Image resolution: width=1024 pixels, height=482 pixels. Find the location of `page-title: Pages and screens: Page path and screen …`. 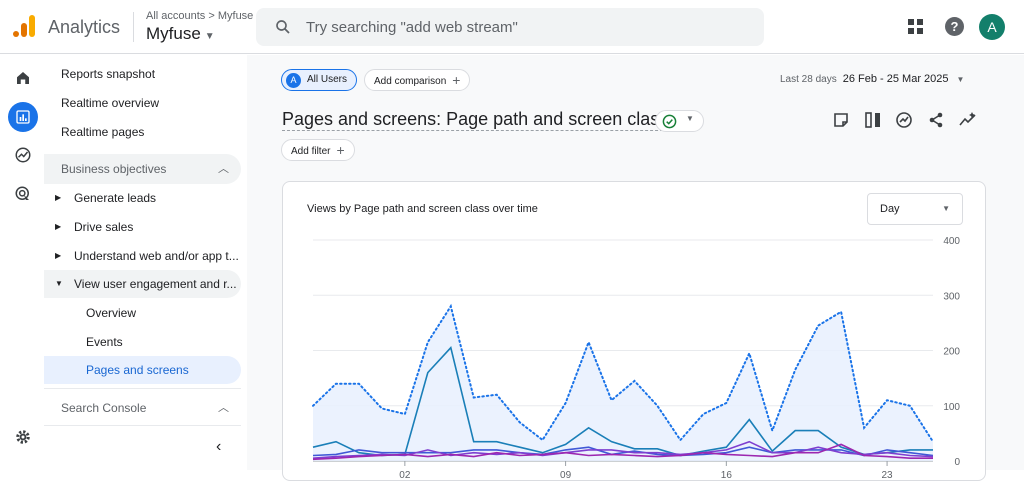

page-title: Pages and screens: Page path and screen … is located at coordinates (475, 120).